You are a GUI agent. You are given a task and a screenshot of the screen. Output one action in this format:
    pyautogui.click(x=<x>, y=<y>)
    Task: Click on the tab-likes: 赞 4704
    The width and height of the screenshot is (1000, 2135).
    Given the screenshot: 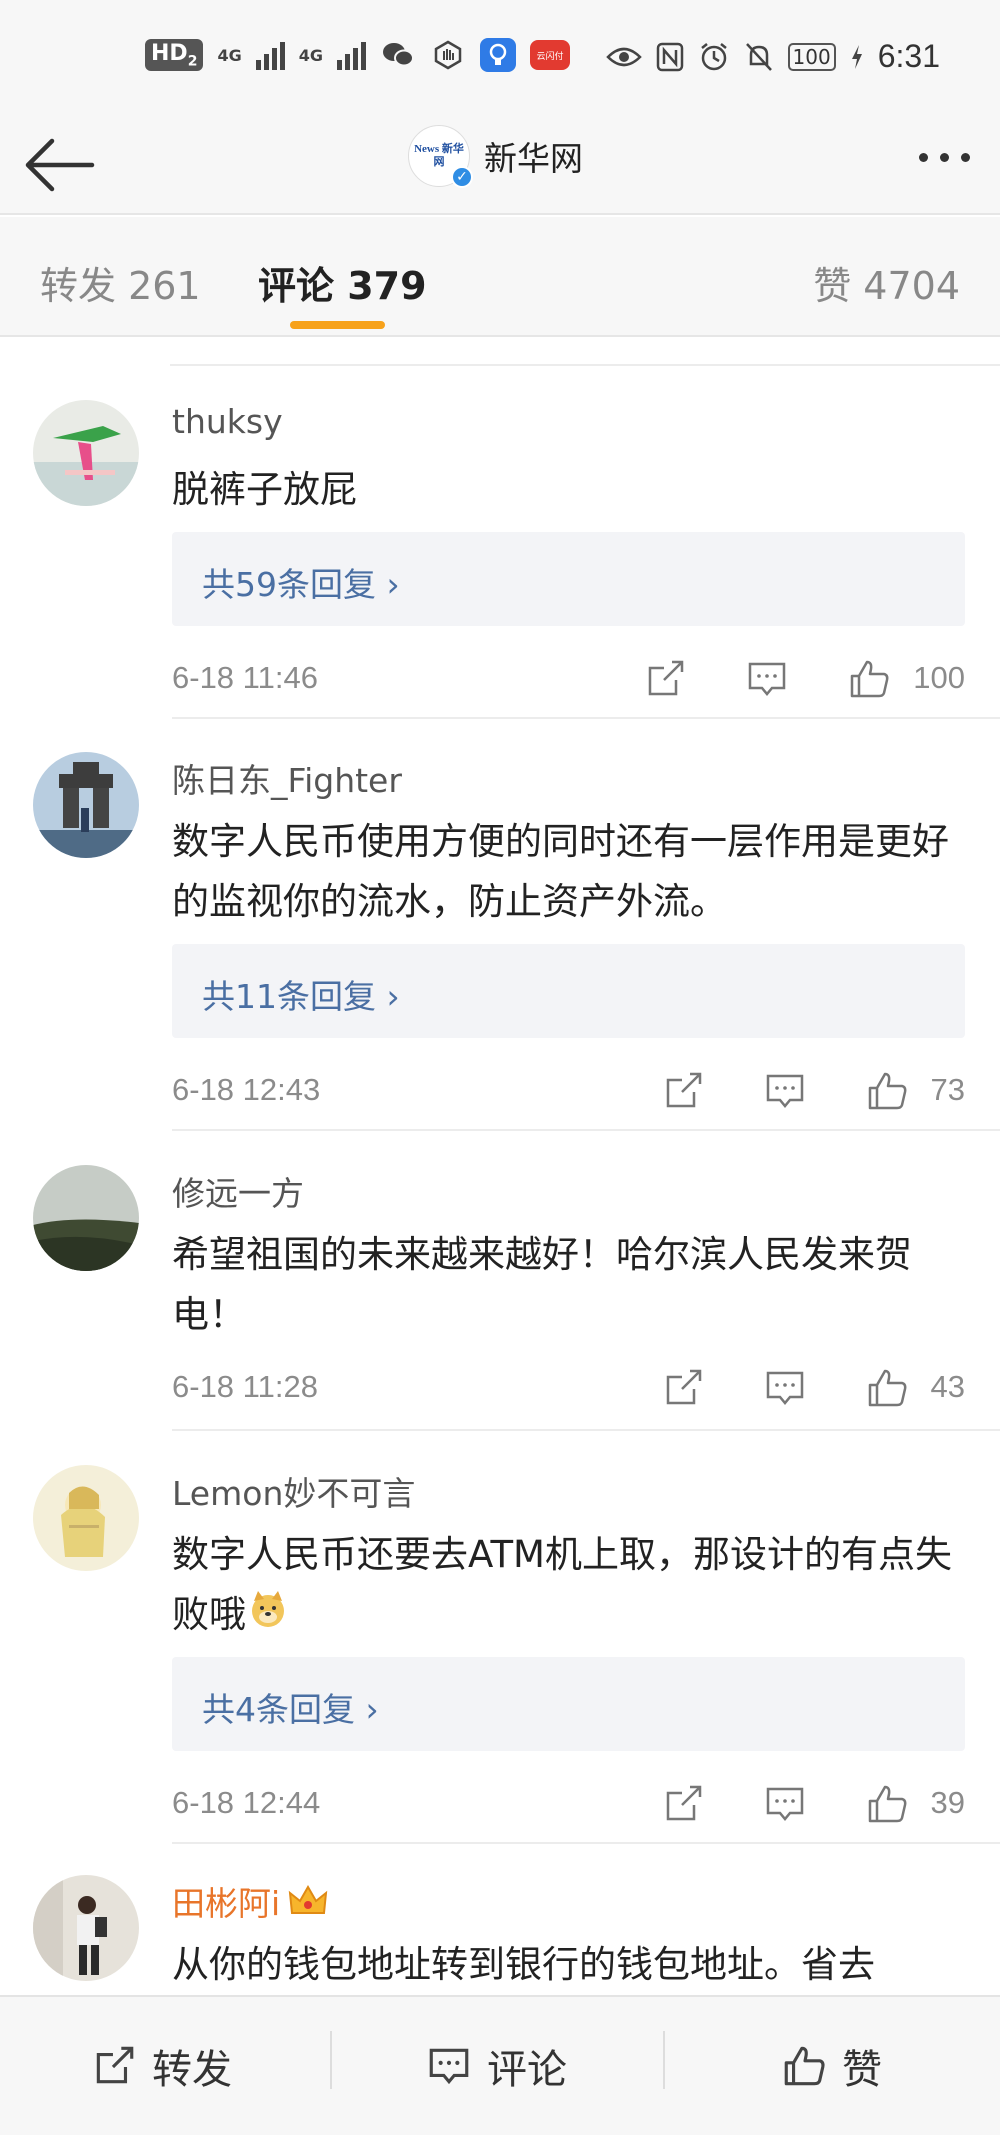 What is the action you would take?
    pyautogui.click(x=886, y=282)
    